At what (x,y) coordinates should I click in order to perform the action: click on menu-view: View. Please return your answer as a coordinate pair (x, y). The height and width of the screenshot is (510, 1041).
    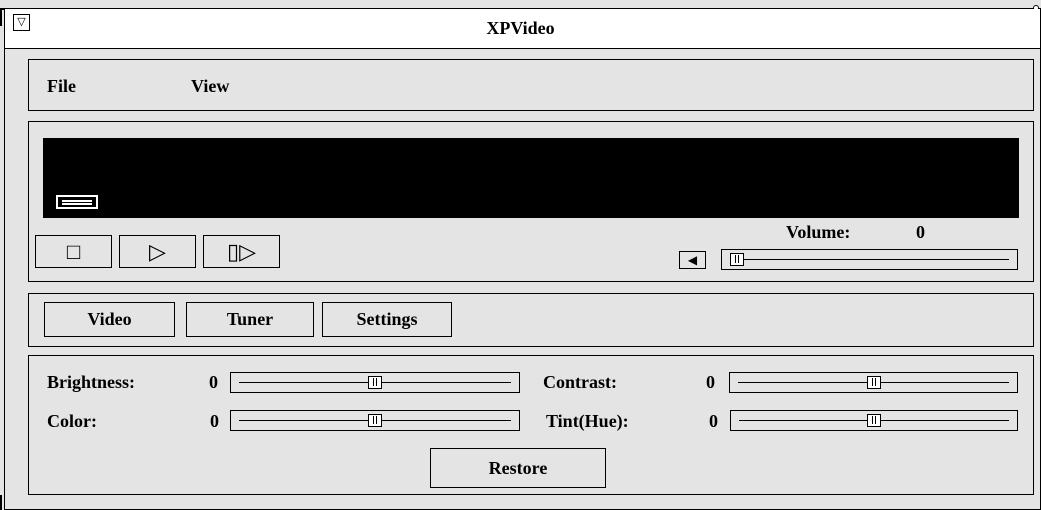
    Looking at the image, I should click on (210, 86).